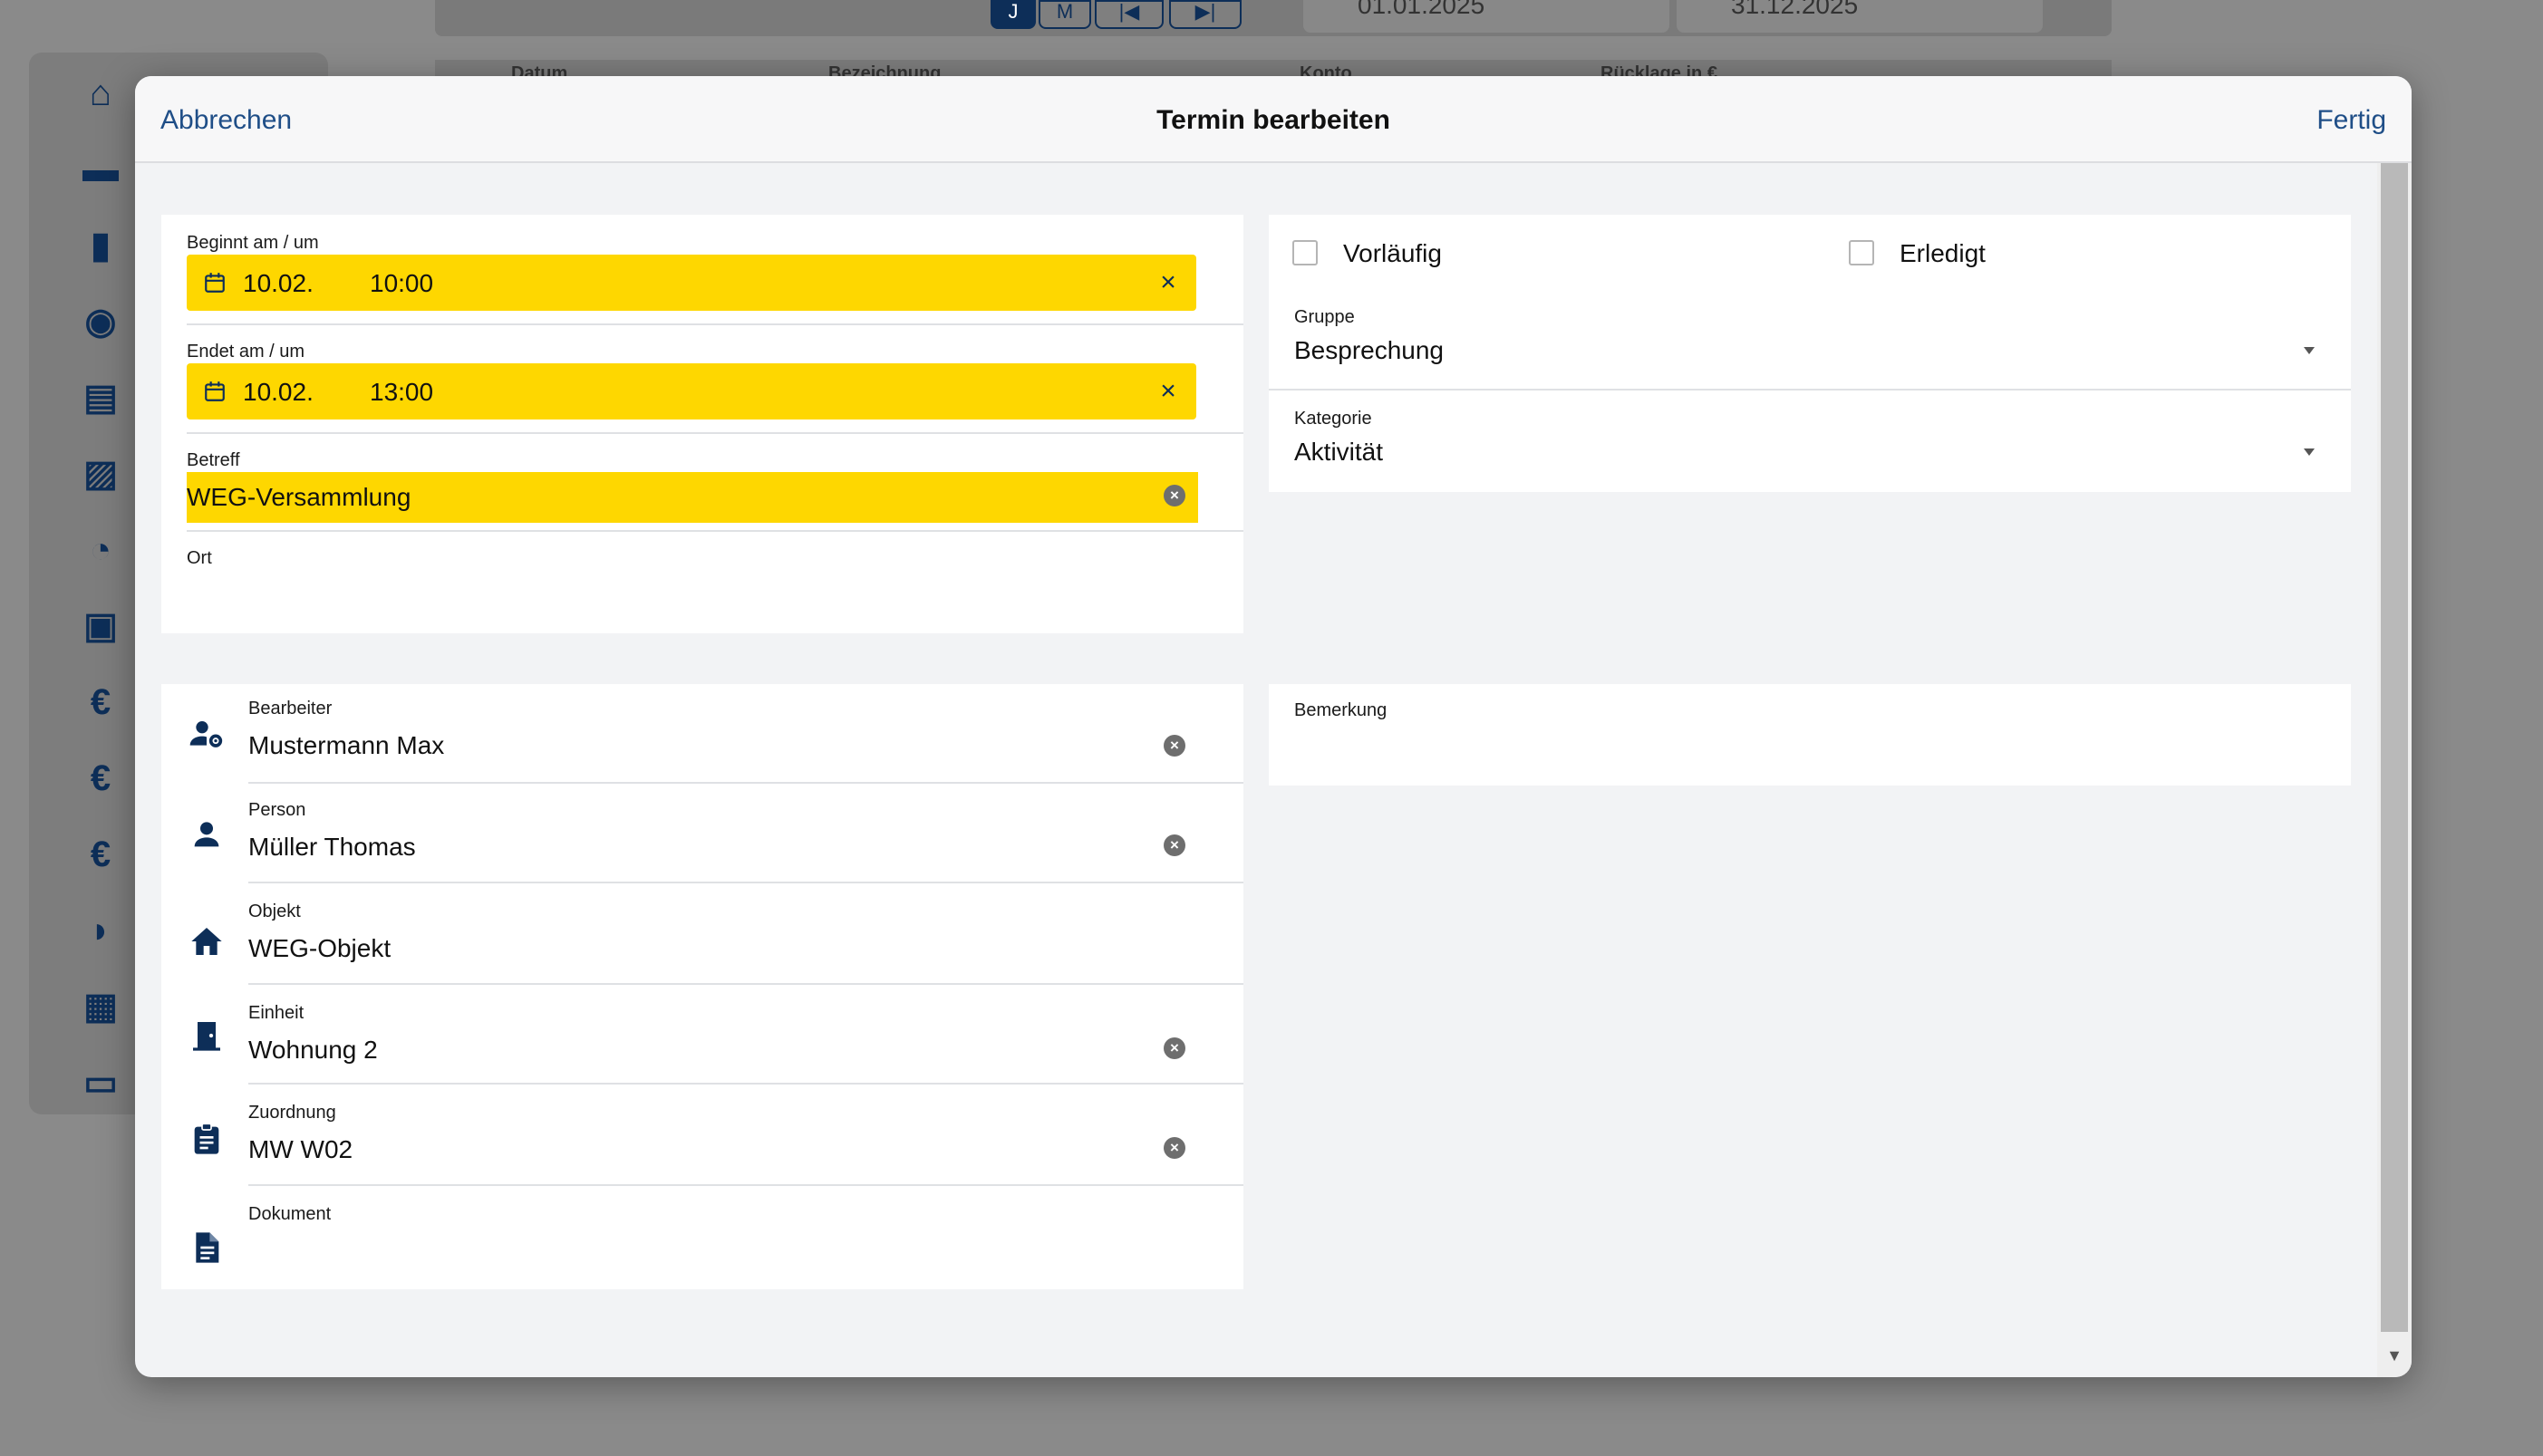  I want to click on door-icon: ▮, so click(100, 245).